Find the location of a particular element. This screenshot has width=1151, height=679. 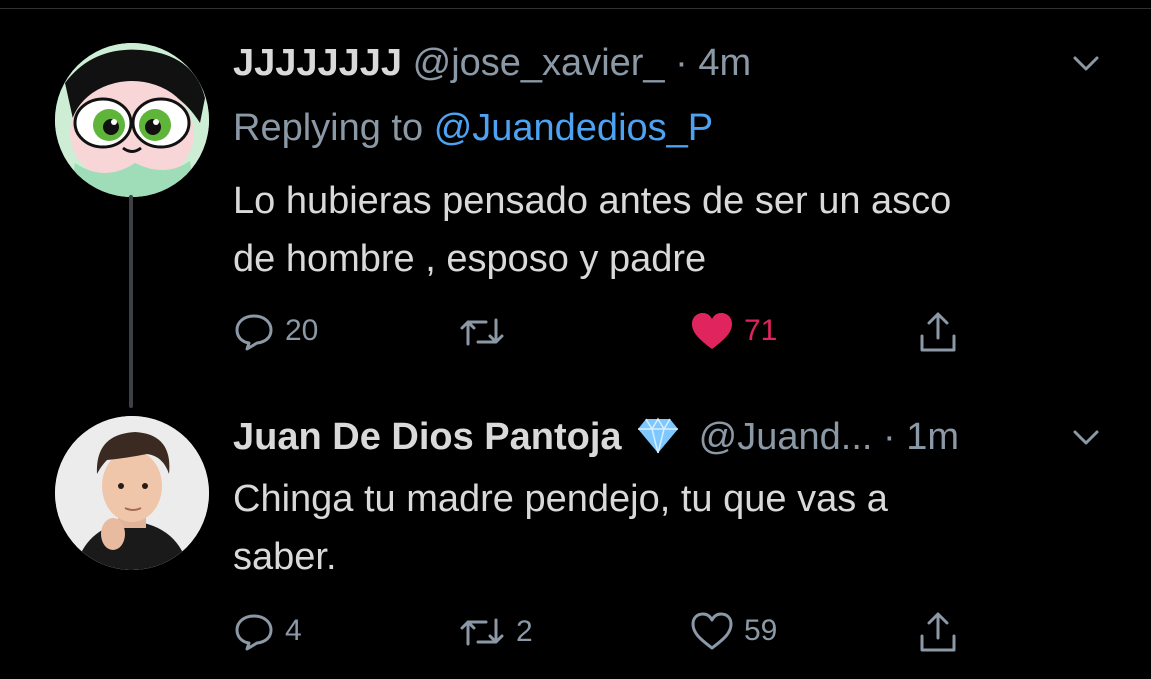

tweet2-avatar is located at coordinates (132, 493).